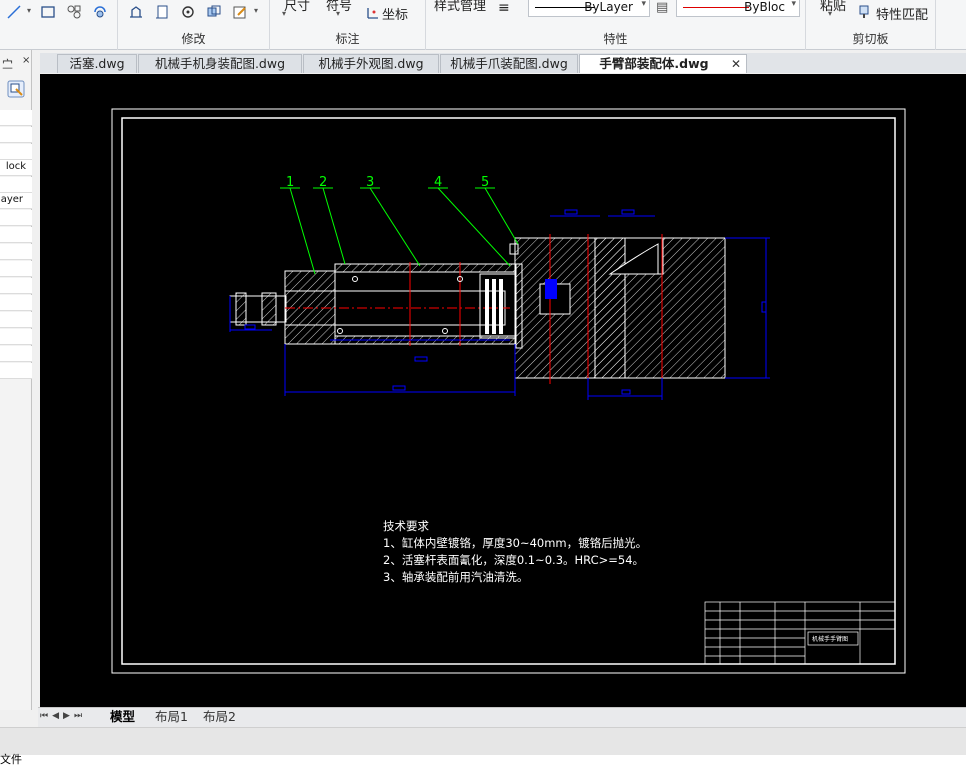 The width and height of the screenshot is (966, 765). Describe the element at coordinates (162, 12) in the screenshot. I see `copy-icon` at that location.